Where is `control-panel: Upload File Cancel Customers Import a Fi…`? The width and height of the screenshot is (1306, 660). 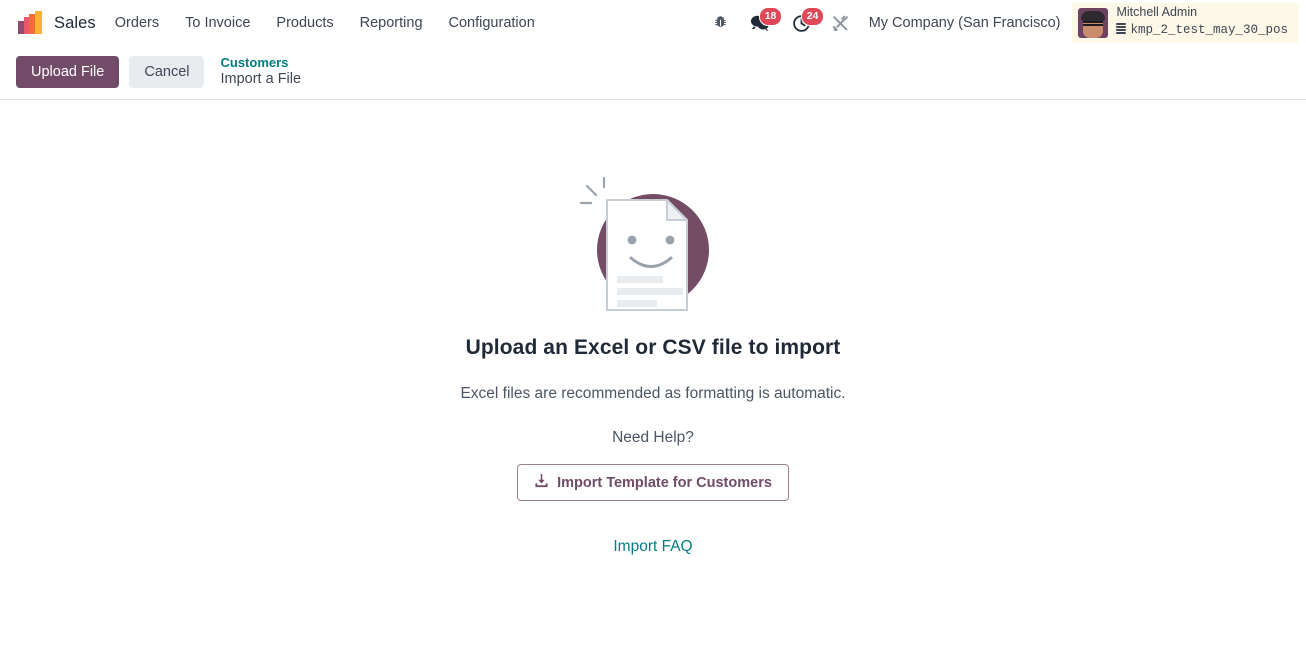
control-panel: Upload File Cancel Customers Import a Fi… is located at coordinates (653, 73).